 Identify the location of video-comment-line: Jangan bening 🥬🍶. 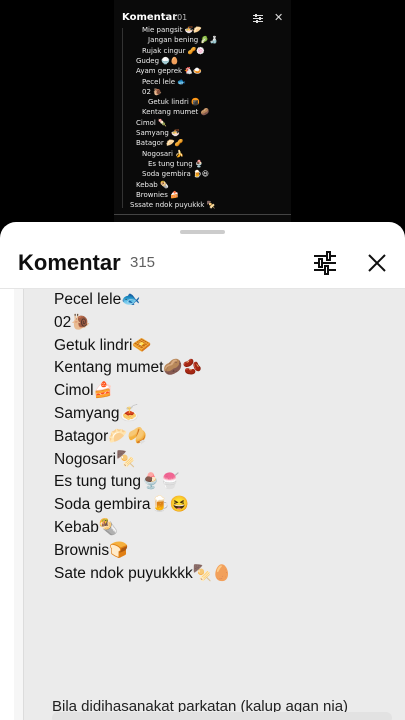
(183, 40).